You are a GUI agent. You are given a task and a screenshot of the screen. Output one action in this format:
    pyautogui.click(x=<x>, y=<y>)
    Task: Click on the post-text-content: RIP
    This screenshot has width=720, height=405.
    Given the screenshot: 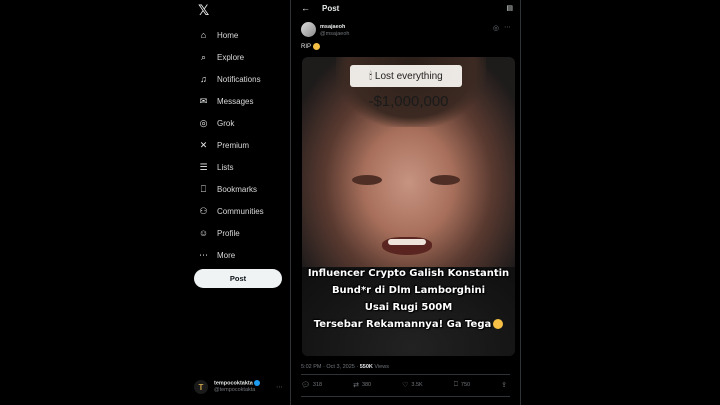 What is the action you would take?
    pyautogui.click(x=306, y=47)
    